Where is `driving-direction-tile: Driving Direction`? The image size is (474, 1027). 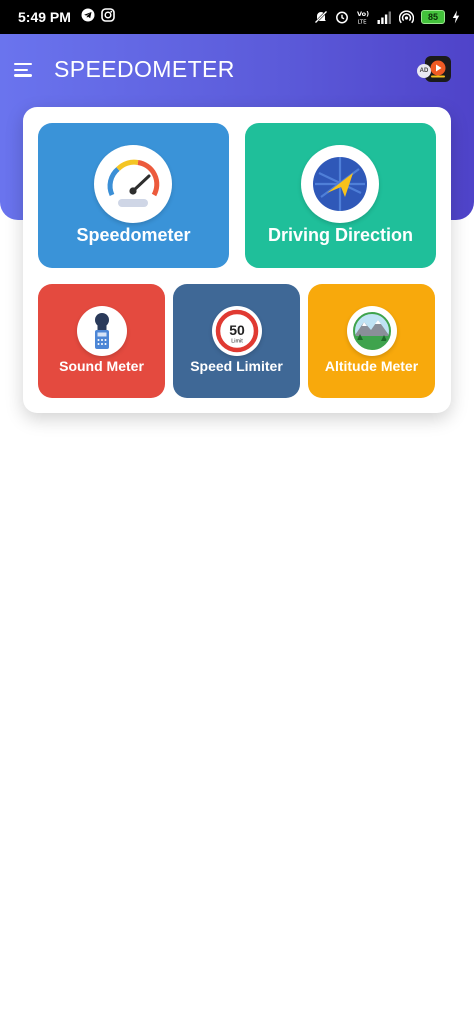
driving-direction-tile: Driving Direction is located at coordinates (340, 195).